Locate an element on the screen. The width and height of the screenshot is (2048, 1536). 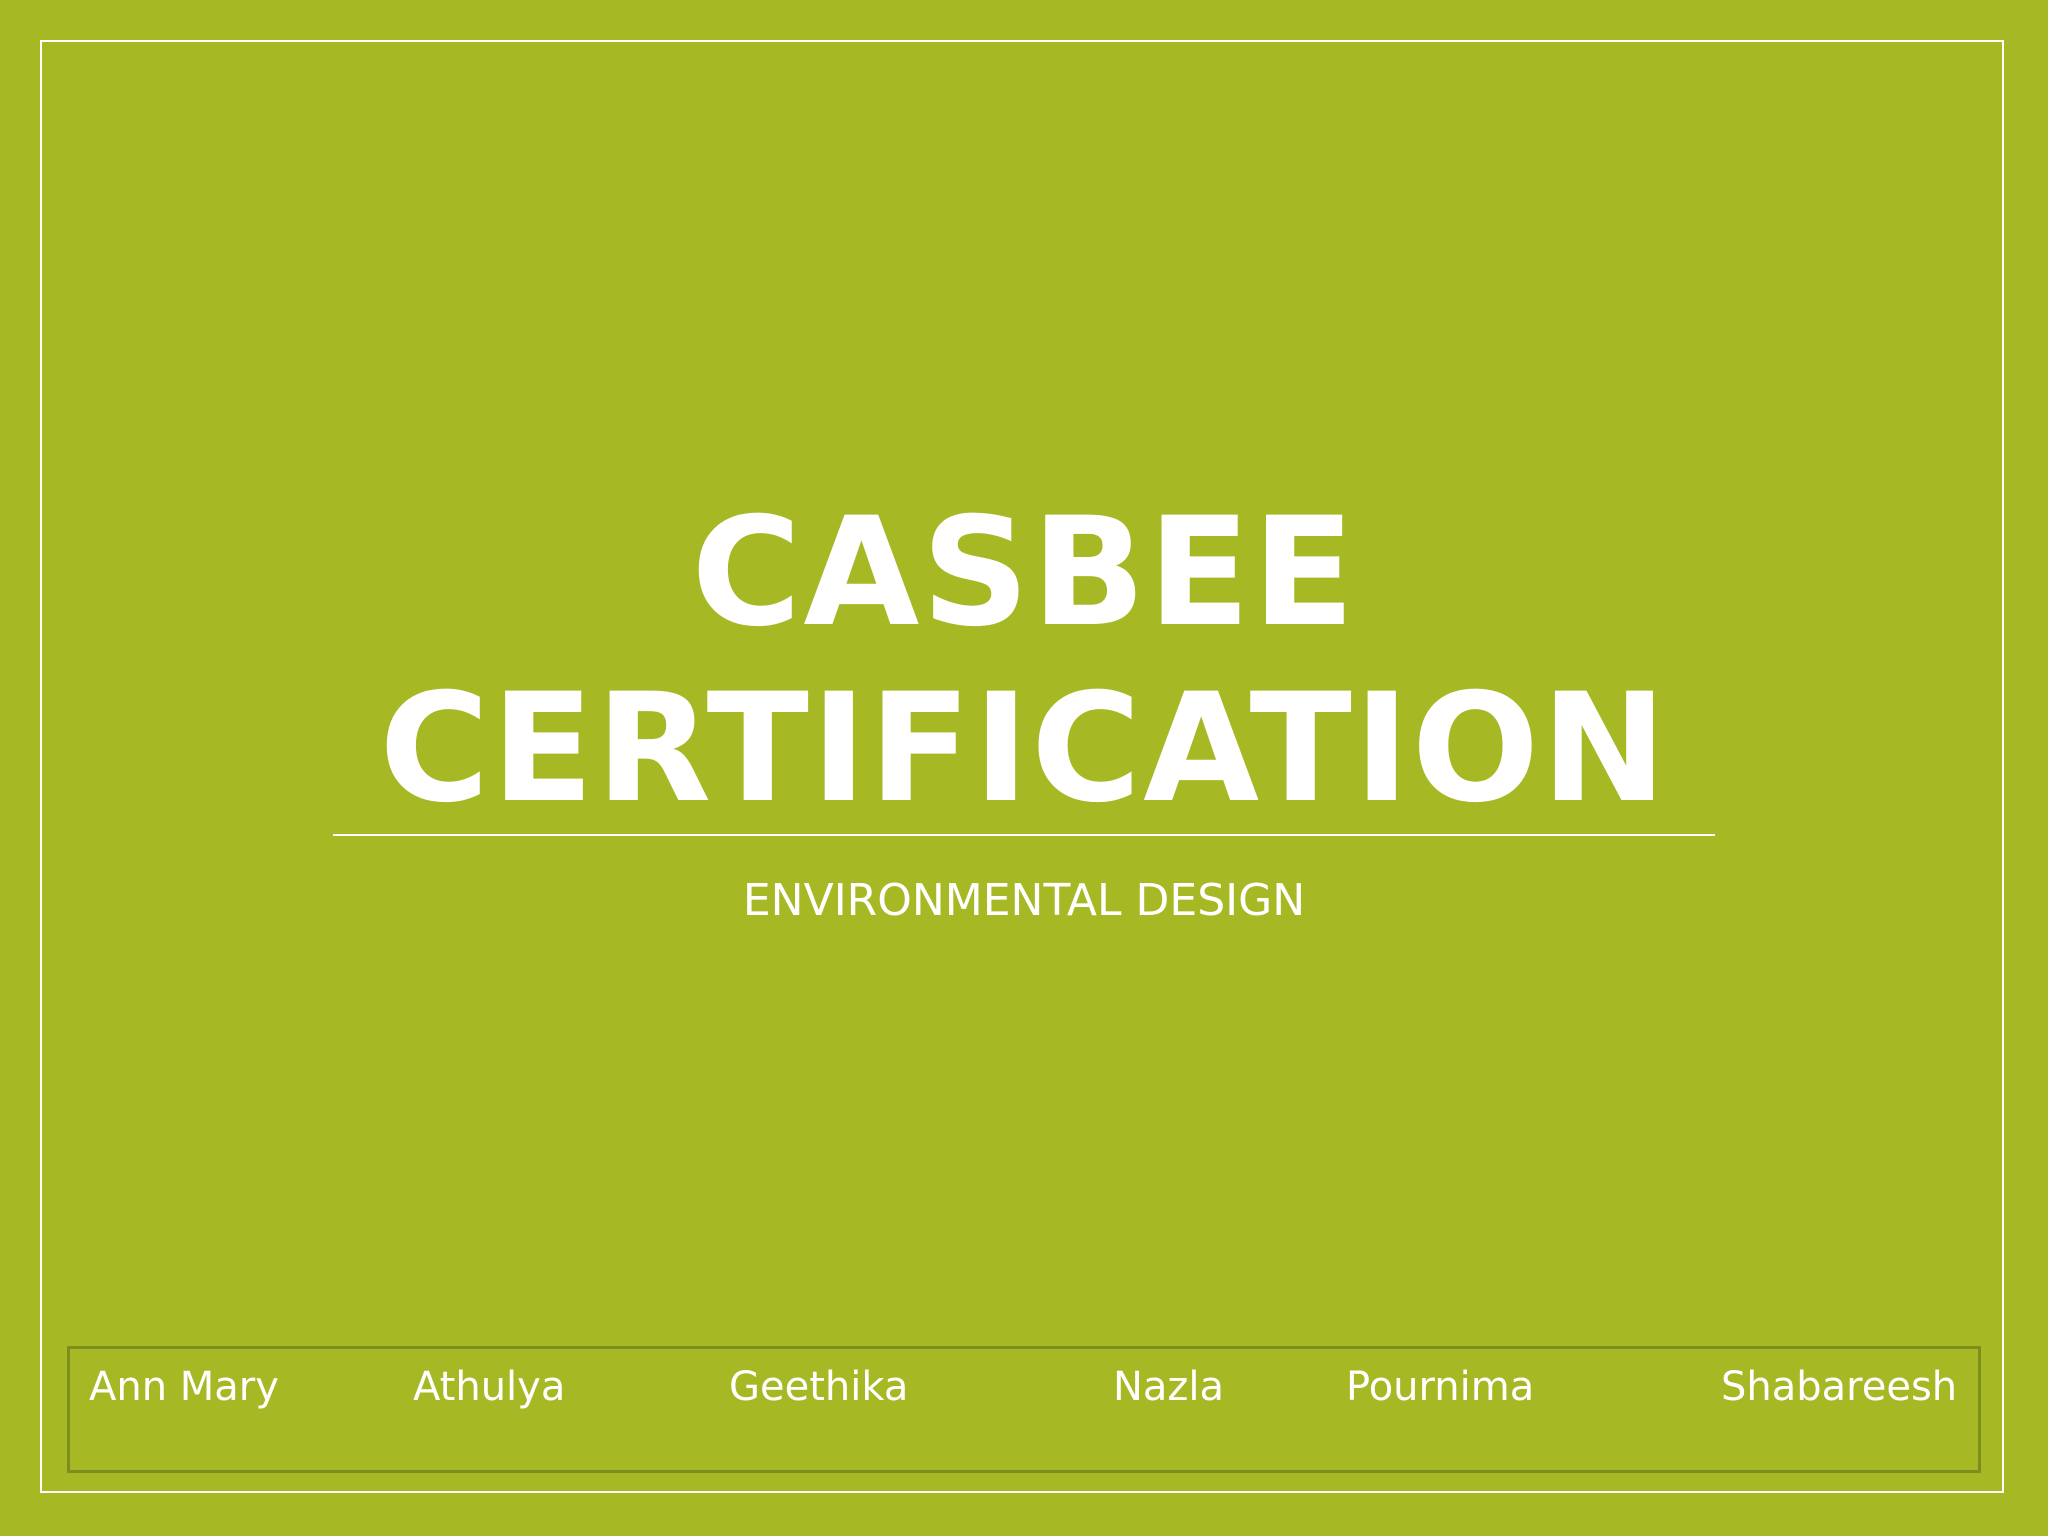
title-line-1: CASBEE is located at coordinates (1024, 573).